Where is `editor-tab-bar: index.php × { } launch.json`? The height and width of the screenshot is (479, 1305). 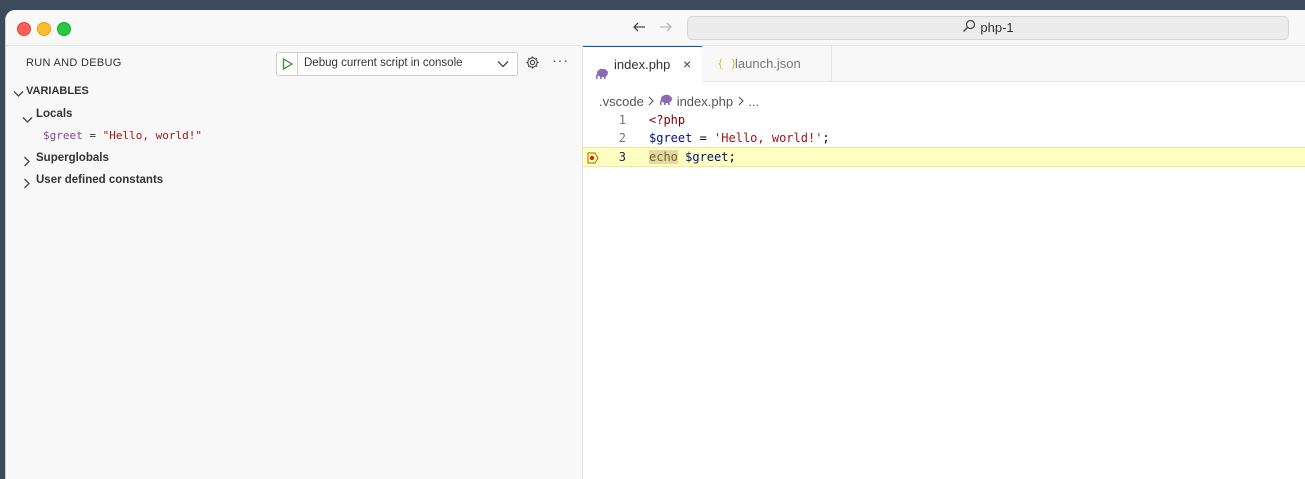
editor-tab-bar: index.php × { } launch.json is located at coordinates (944, 64).